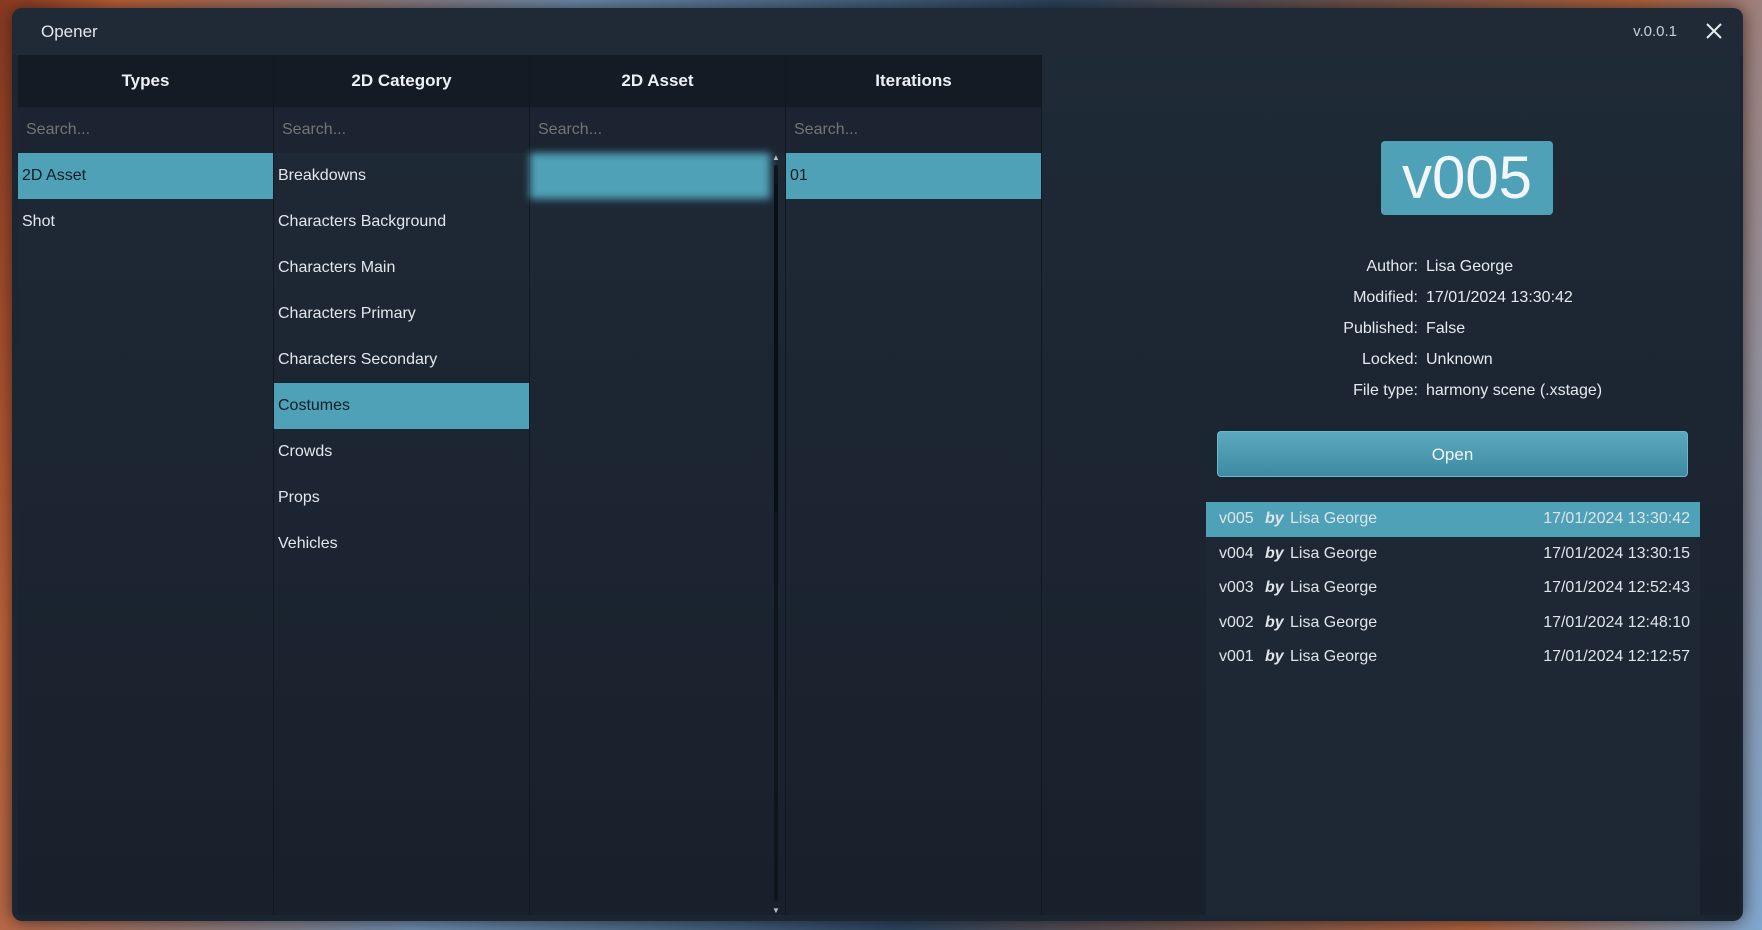  What do you see at coordinates (401, 176) in the screenshot?
I see `category-list-item: Breakdowns` at bounding box center [401, 176].